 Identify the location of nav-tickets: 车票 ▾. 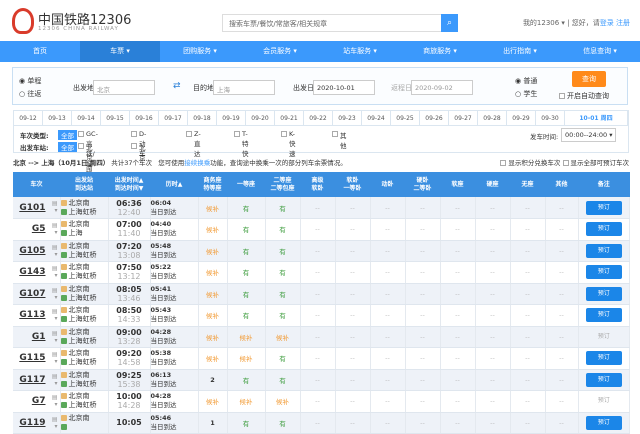
(120, 51).